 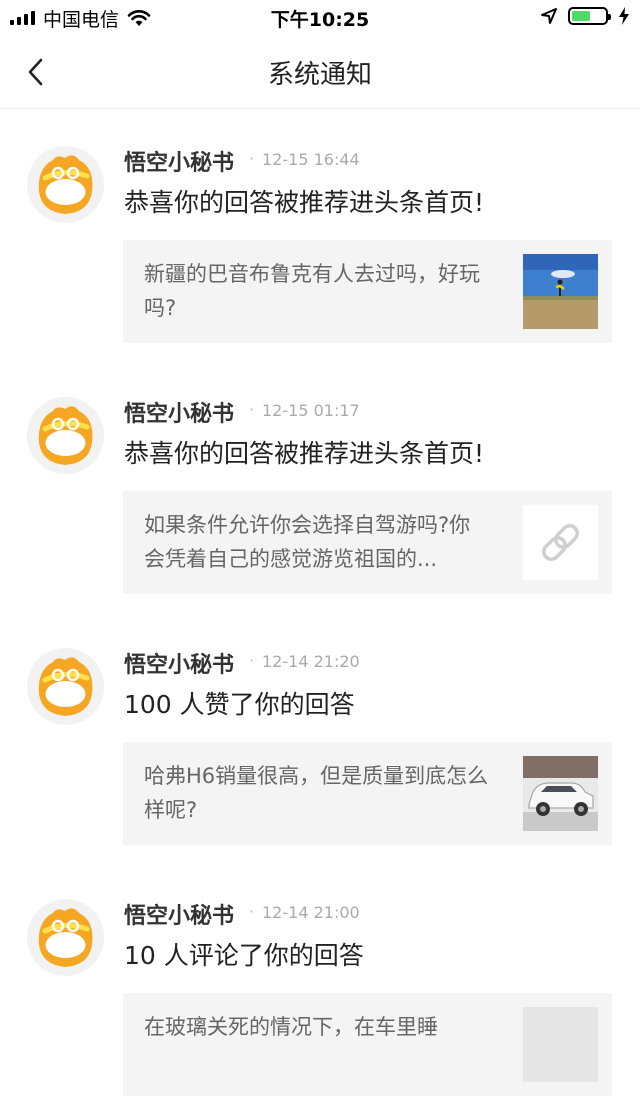 I want to click on battery-fill, so click(x=581, y=16).